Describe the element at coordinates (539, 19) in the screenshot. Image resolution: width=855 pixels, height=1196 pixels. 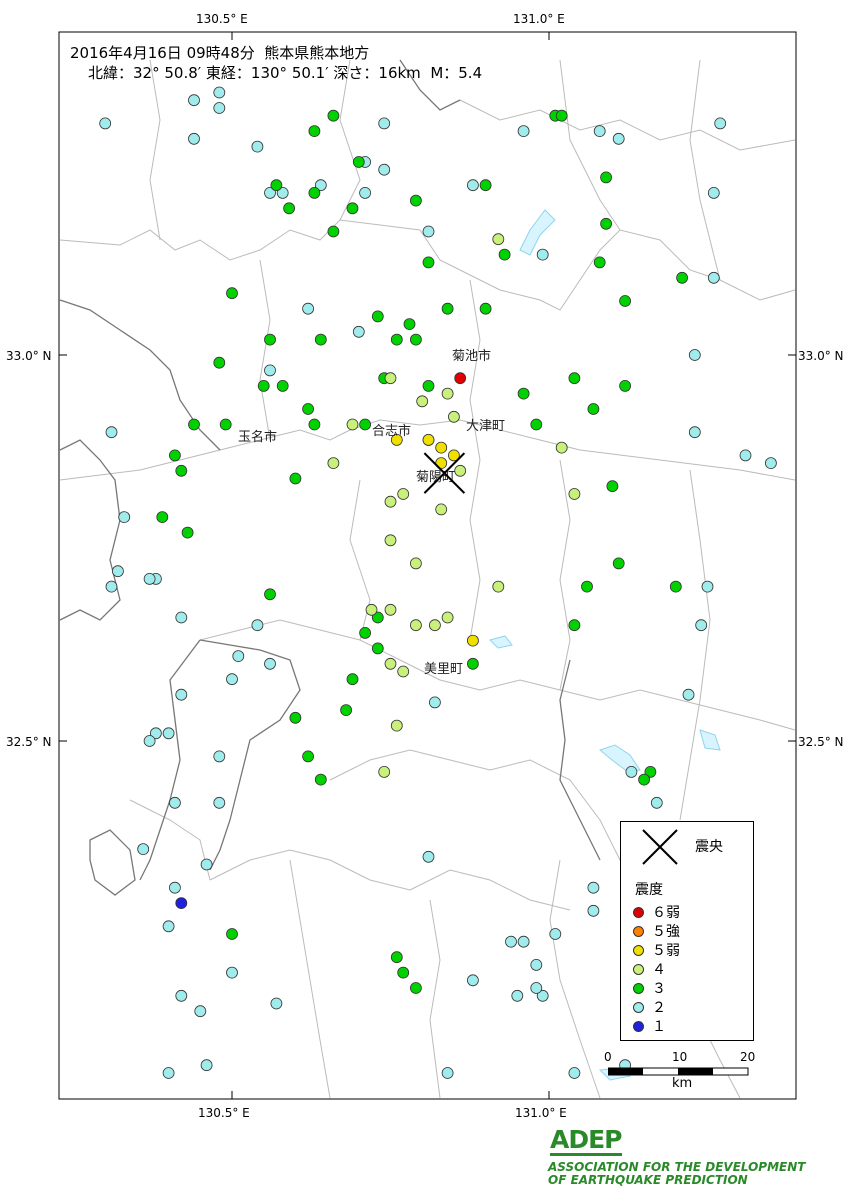
I see `top-tick-label: 131.0° E` at that location.